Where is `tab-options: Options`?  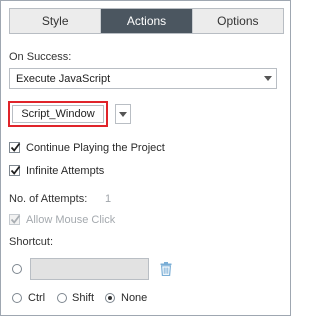 tab-options: Options is located at coordinates (238, 21).